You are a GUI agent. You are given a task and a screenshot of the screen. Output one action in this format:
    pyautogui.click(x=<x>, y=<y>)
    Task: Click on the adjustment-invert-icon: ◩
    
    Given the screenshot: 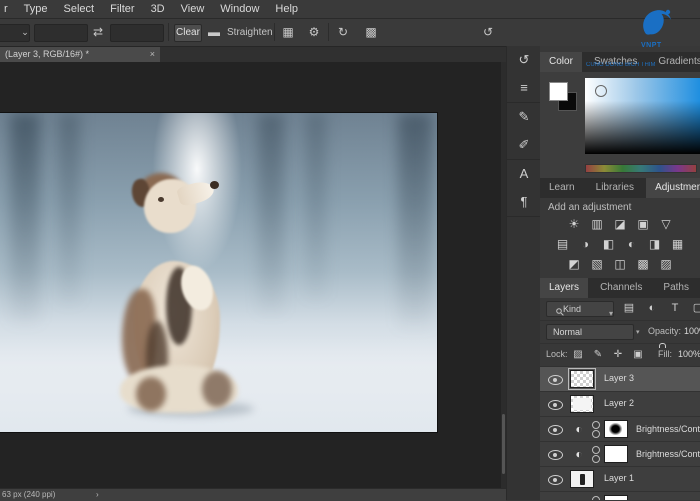 What is the action you would take?
    pyautogui.click(x=574, y=264)
    